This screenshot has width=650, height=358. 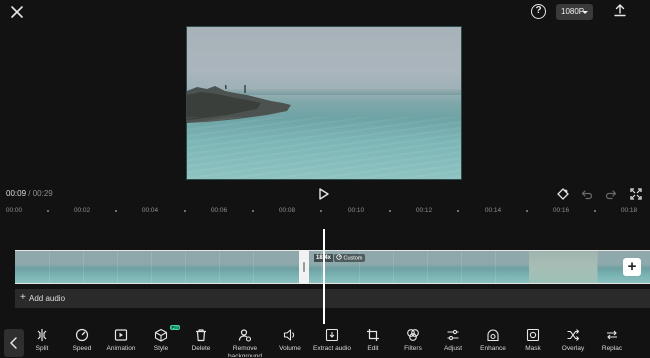 What do you see at coordinates (42, 335) in the screenshot?
I see `split-icon` at bounding box center [42, 335].